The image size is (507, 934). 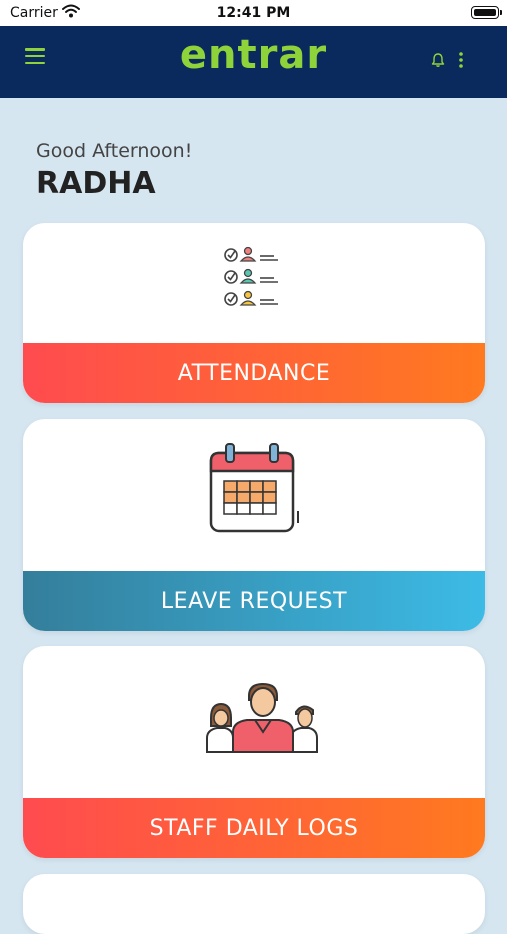 I want to click on staff-daily-logs-label: STAFF DAILY LOGS, so click(x=254, y=828).